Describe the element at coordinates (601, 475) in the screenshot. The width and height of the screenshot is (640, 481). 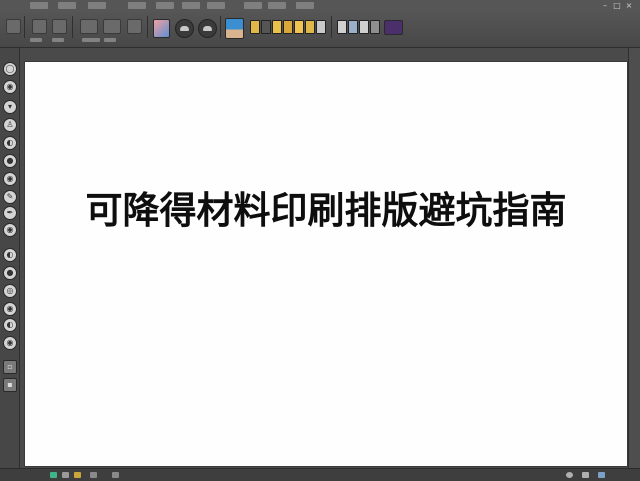
I see `grid-icon` at that location.